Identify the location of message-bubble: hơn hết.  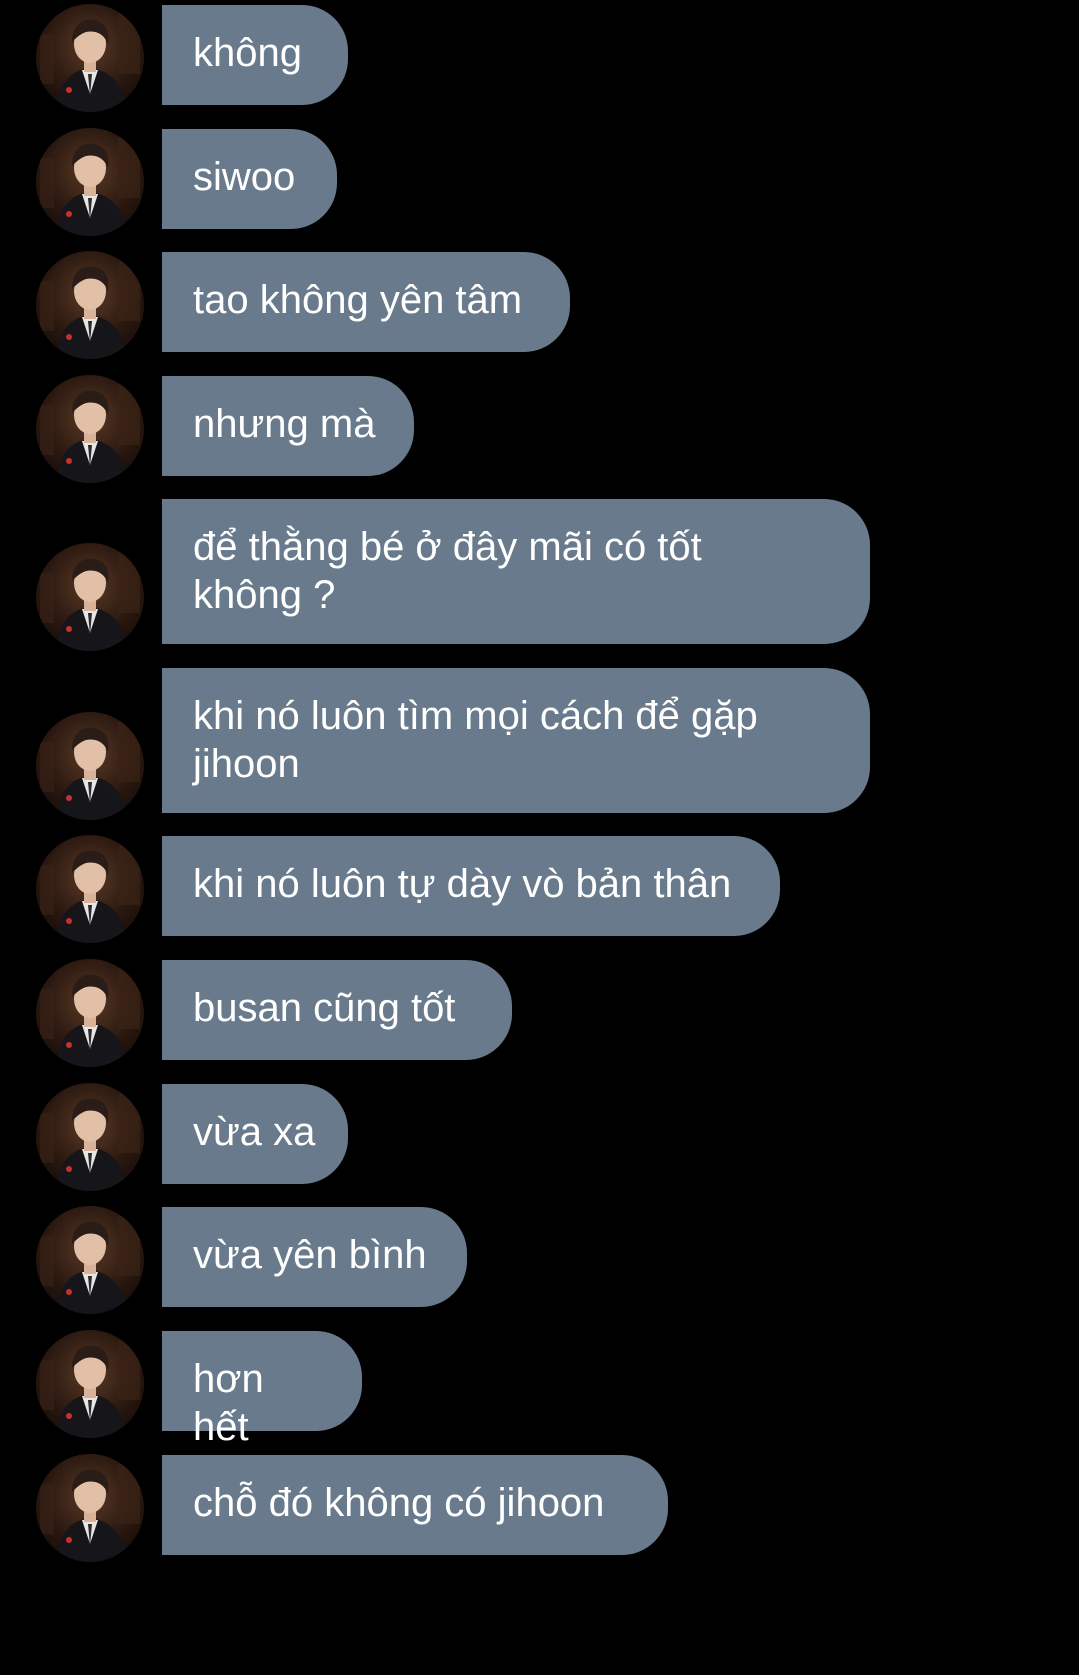
(262, 1390).